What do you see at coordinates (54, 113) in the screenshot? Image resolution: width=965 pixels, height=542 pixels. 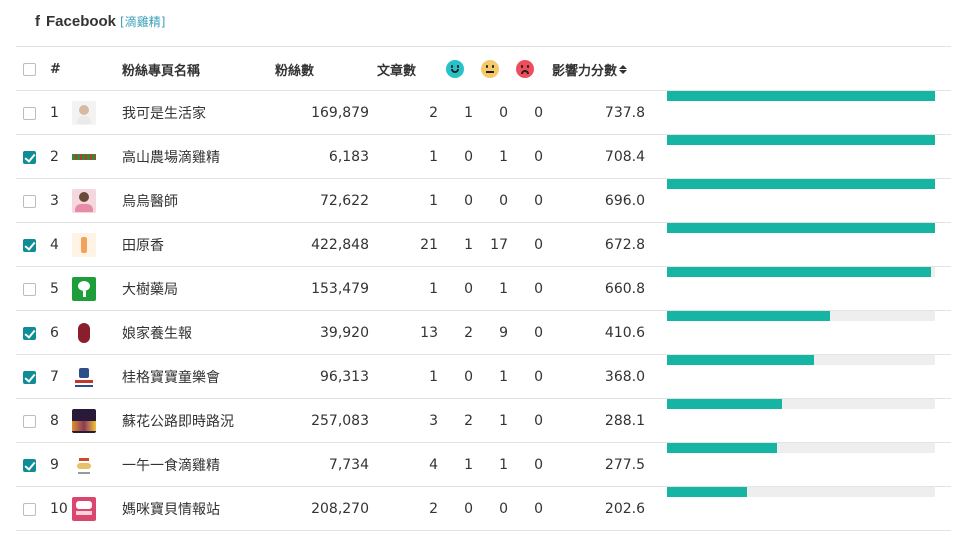 I see `row-rank: 1` at bounding box center [54, 113].